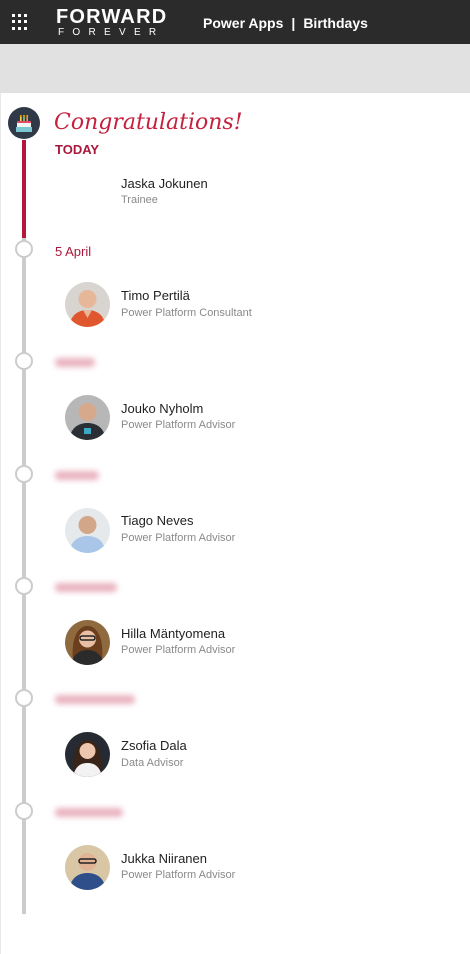  Describe the element at coordinates (73, 251) in the screenshot. I see `date-label: 5 April` at that location.